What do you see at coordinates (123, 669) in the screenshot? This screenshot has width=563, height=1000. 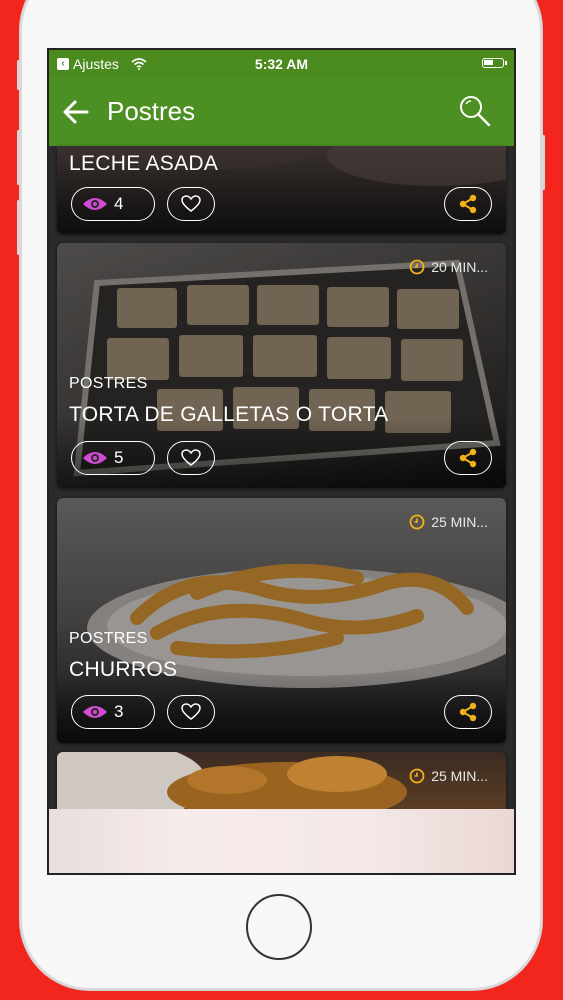 I see `recipe-name: CHURROS` at bounding box center [123, 669].